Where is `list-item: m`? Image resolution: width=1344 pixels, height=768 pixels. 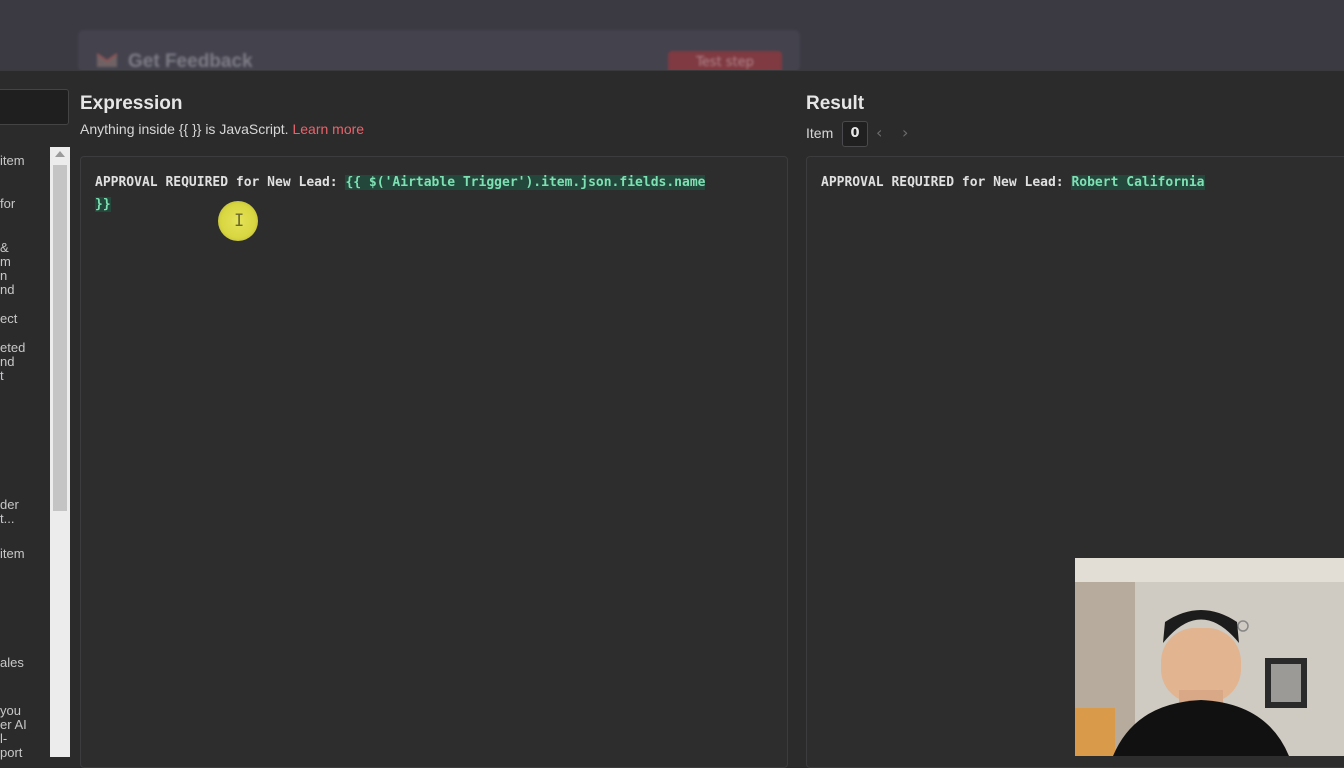
list-item: m is located at coordinates (5, 262).